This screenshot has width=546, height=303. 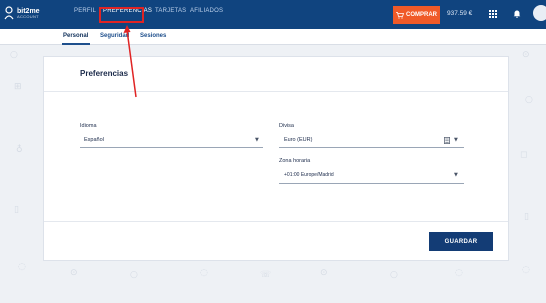 I want to click on save-button: GUARDAR, so click(x=461, y=241).